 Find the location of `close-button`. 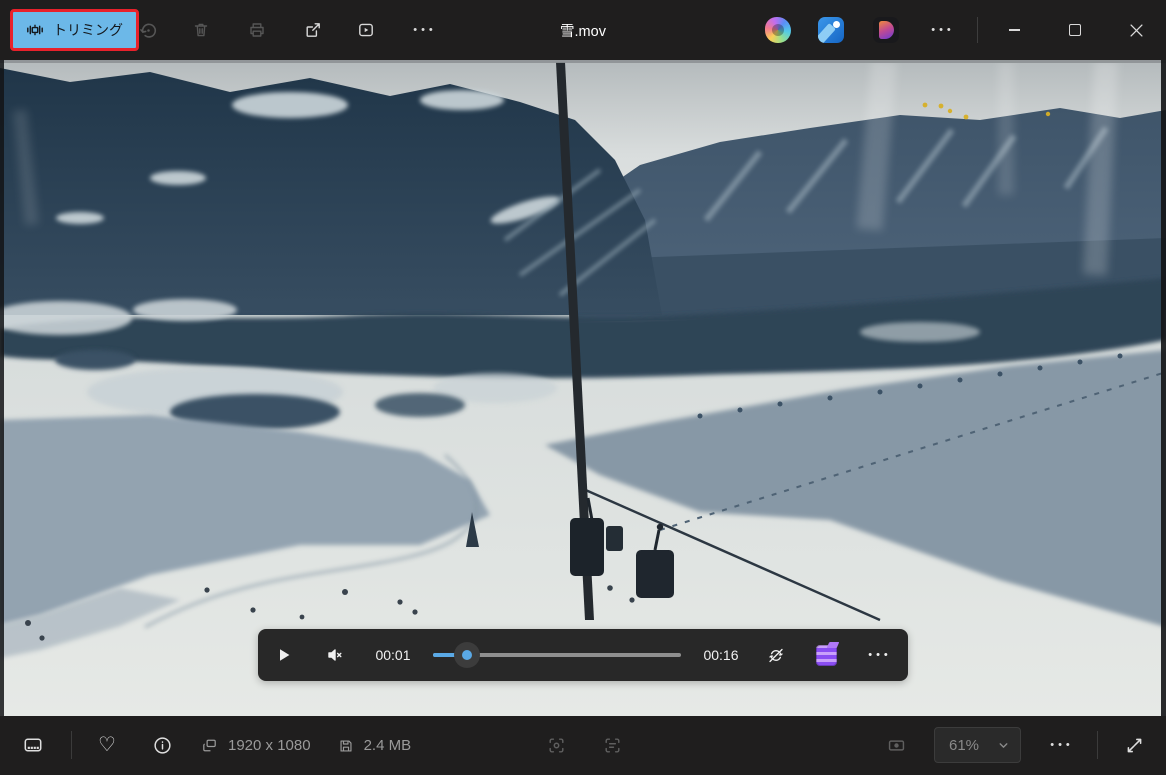

close-button is located at coordinates (1136, 30).